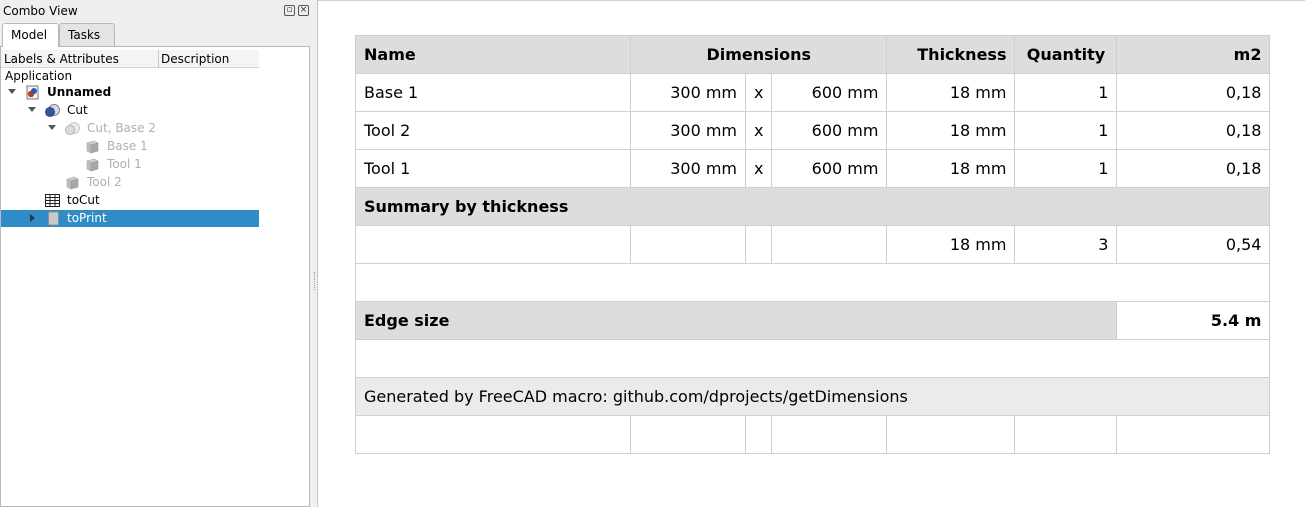 The image size is (1305, 507). Describe the element at coordinates (124, 164) in the screenshot. I see `tree-item-label: Tool 1` at that location.